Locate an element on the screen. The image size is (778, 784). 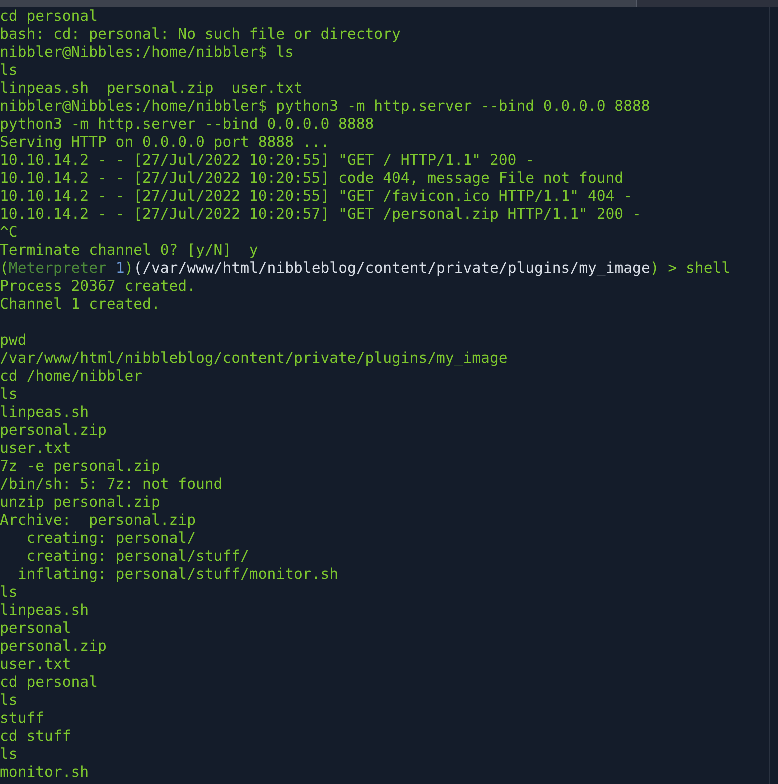
terminal-line: inflating: personal/stuff/monitor.sh is located at coordinates (177, 574).